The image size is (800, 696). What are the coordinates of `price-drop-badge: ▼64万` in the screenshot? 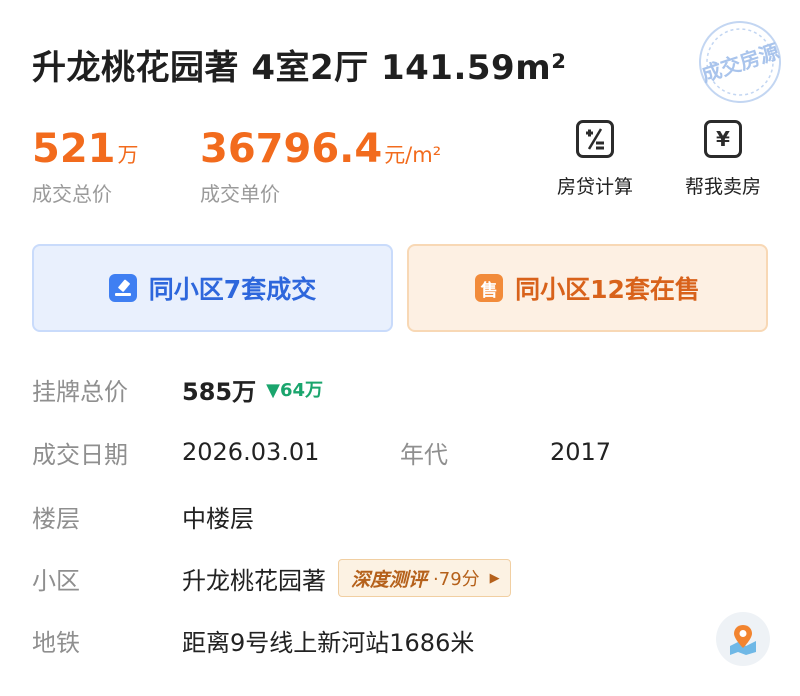 It's located at (295, 390).